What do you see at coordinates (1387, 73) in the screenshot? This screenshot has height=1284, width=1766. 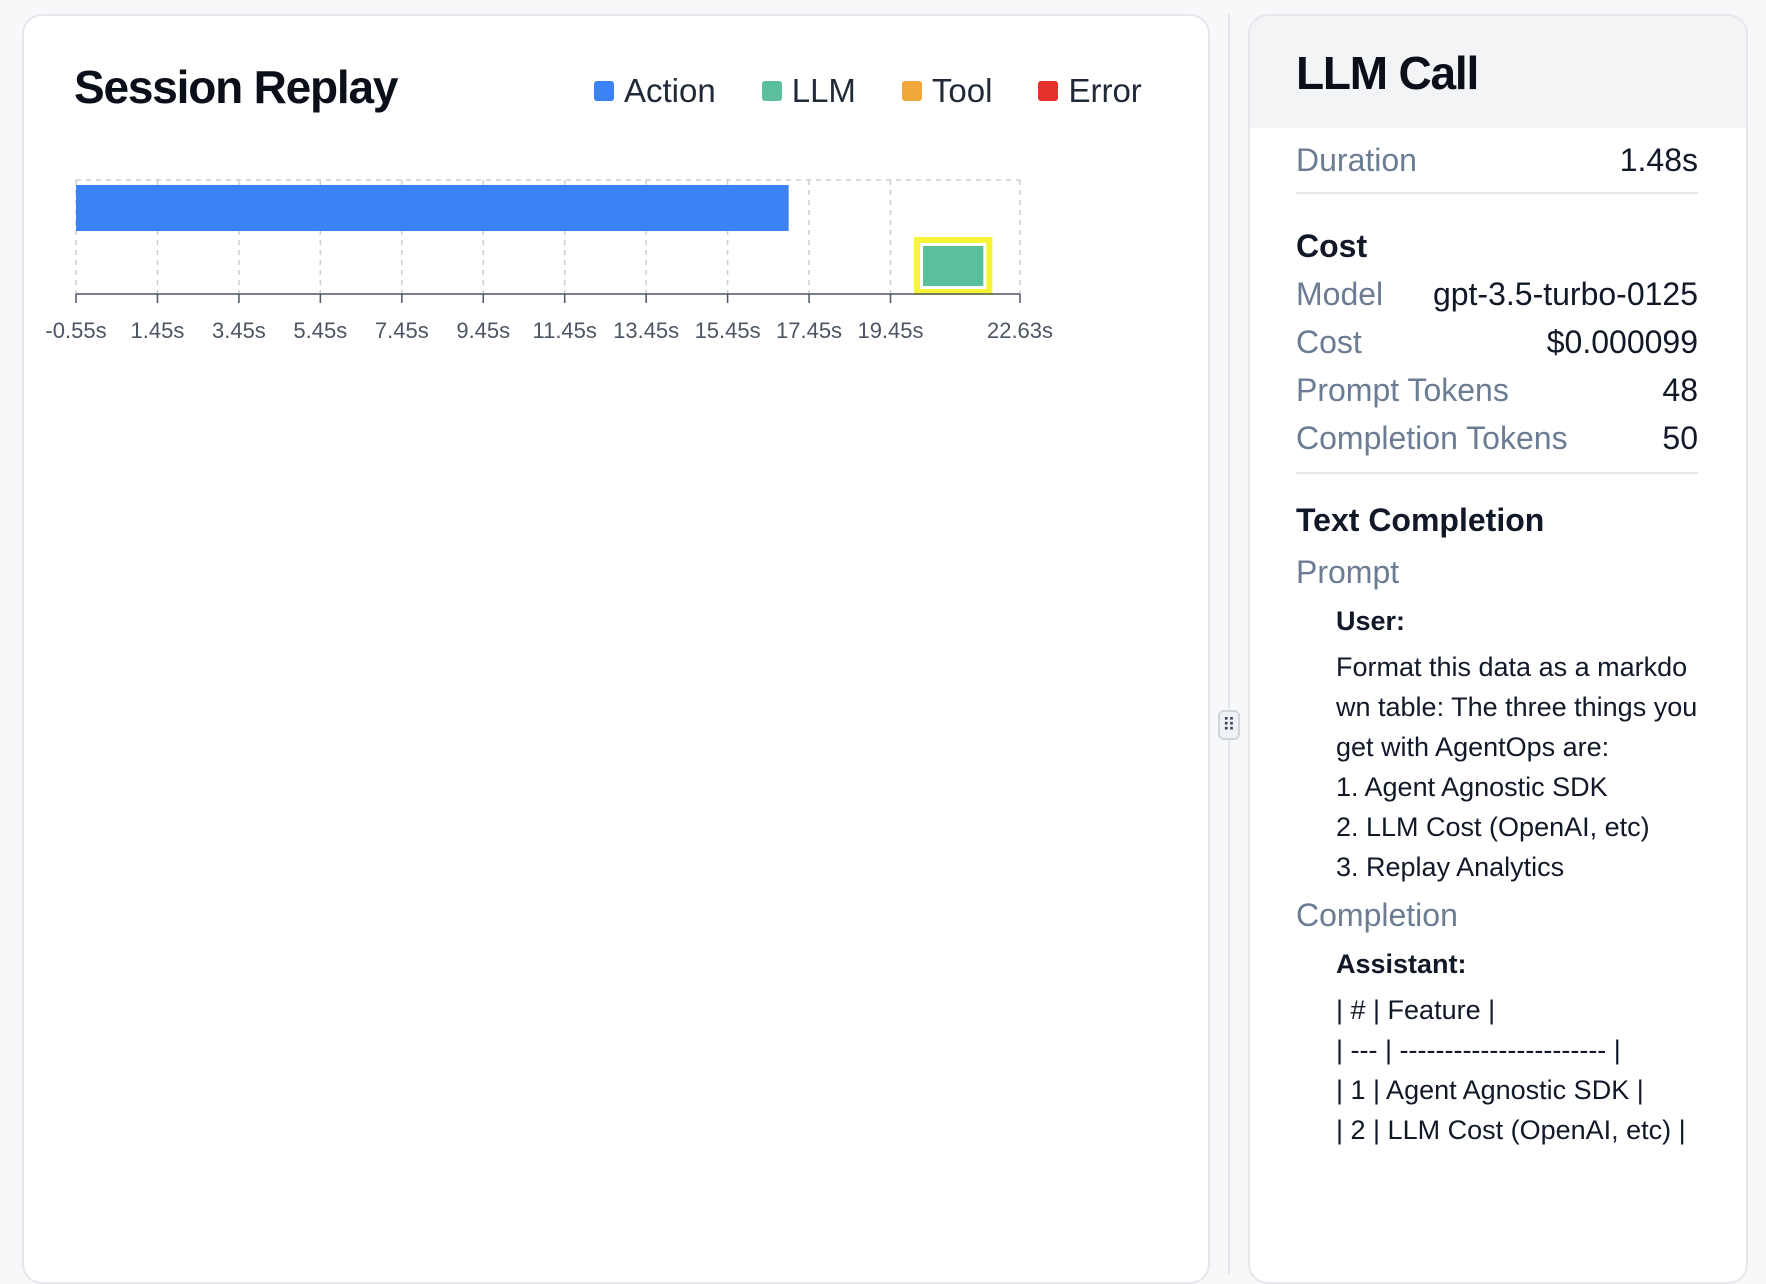 I see `details-title: LLM Call` at bounding box center [1387, 73].